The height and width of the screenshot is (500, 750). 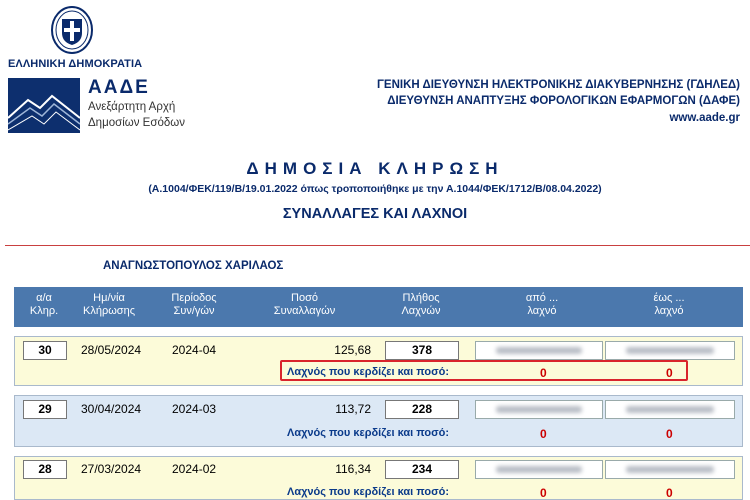 I want to click on amount: 125,68, so click(x=352, y=350).